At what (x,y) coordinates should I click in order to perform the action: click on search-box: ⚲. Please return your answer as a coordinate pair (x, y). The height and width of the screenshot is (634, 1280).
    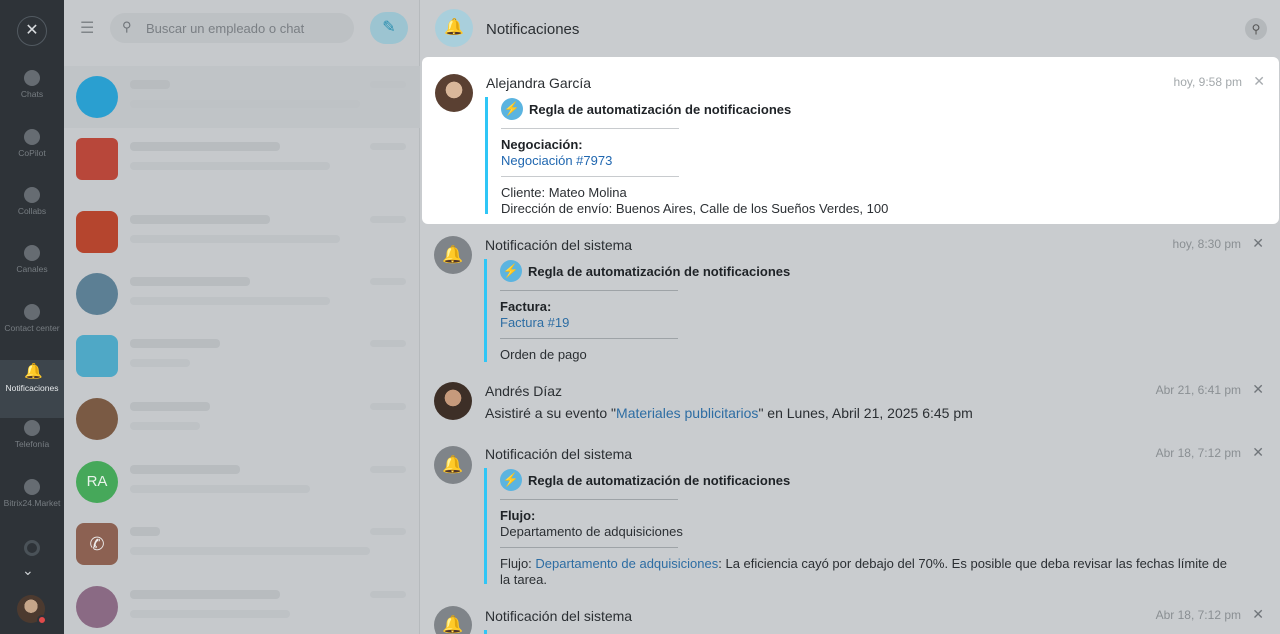
    Looking at the image, I should click on (232, 28).